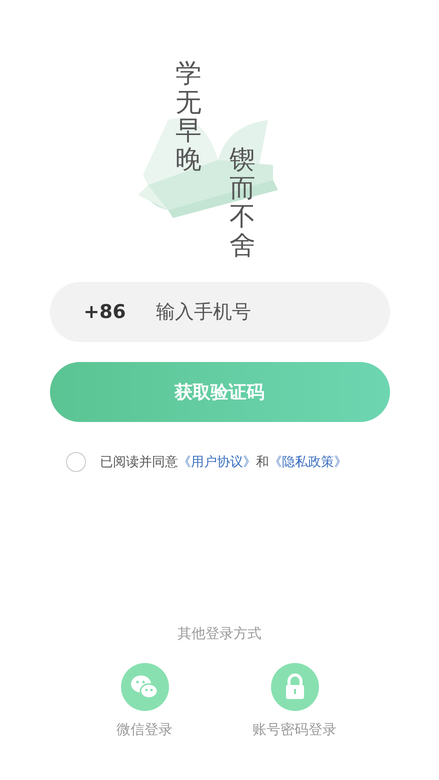 Image resolution: width=439 pixels, height=780 pixels. What do you see at coordinates (76, 462) in the screenshot?
I see `agree-checkbox` at bounding box center [76, 462].